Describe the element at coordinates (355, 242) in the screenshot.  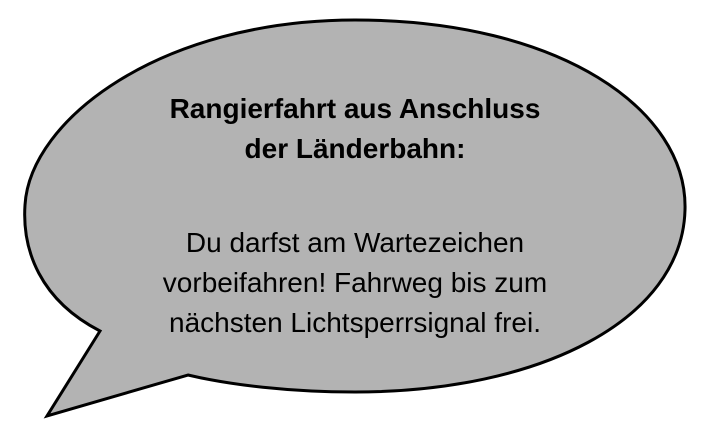
I see `bubble-message-line-1: Du darfst am Wartezeichen` at that location.